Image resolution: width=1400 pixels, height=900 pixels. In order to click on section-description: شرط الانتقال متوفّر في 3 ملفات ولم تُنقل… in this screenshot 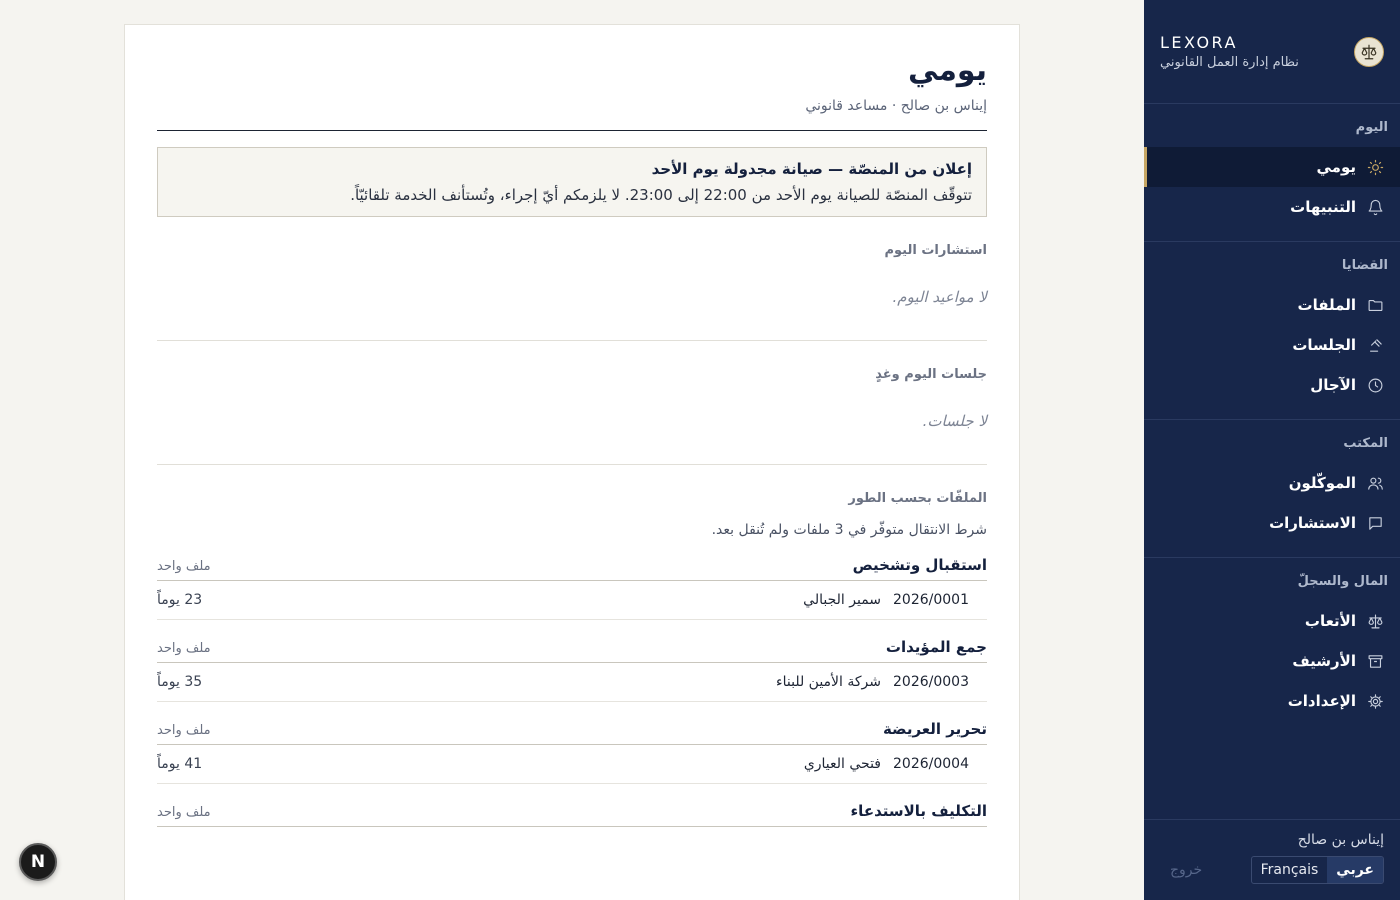, I will do `click(849, 530)`.